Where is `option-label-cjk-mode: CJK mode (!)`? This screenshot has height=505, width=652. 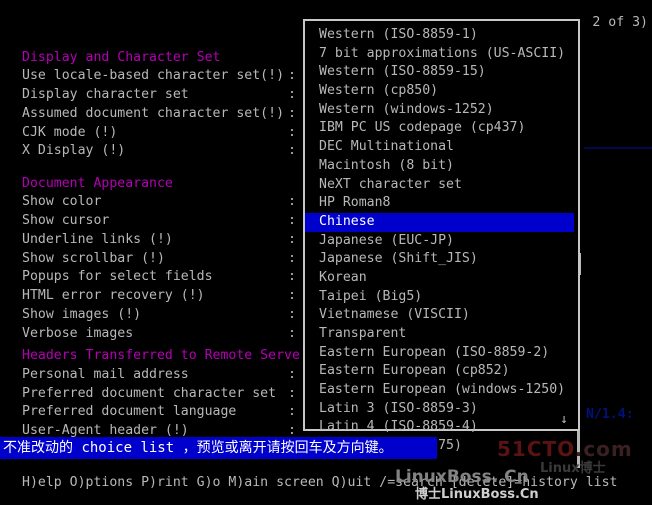 option-label-cjk-mode: CJK mode (!) is located at coordinates (69, 133).